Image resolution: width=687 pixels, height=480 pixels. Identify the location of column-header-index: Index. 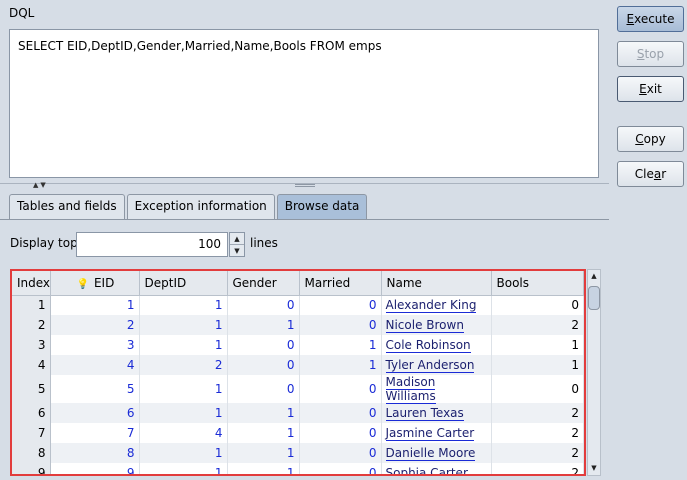
(31, 283).